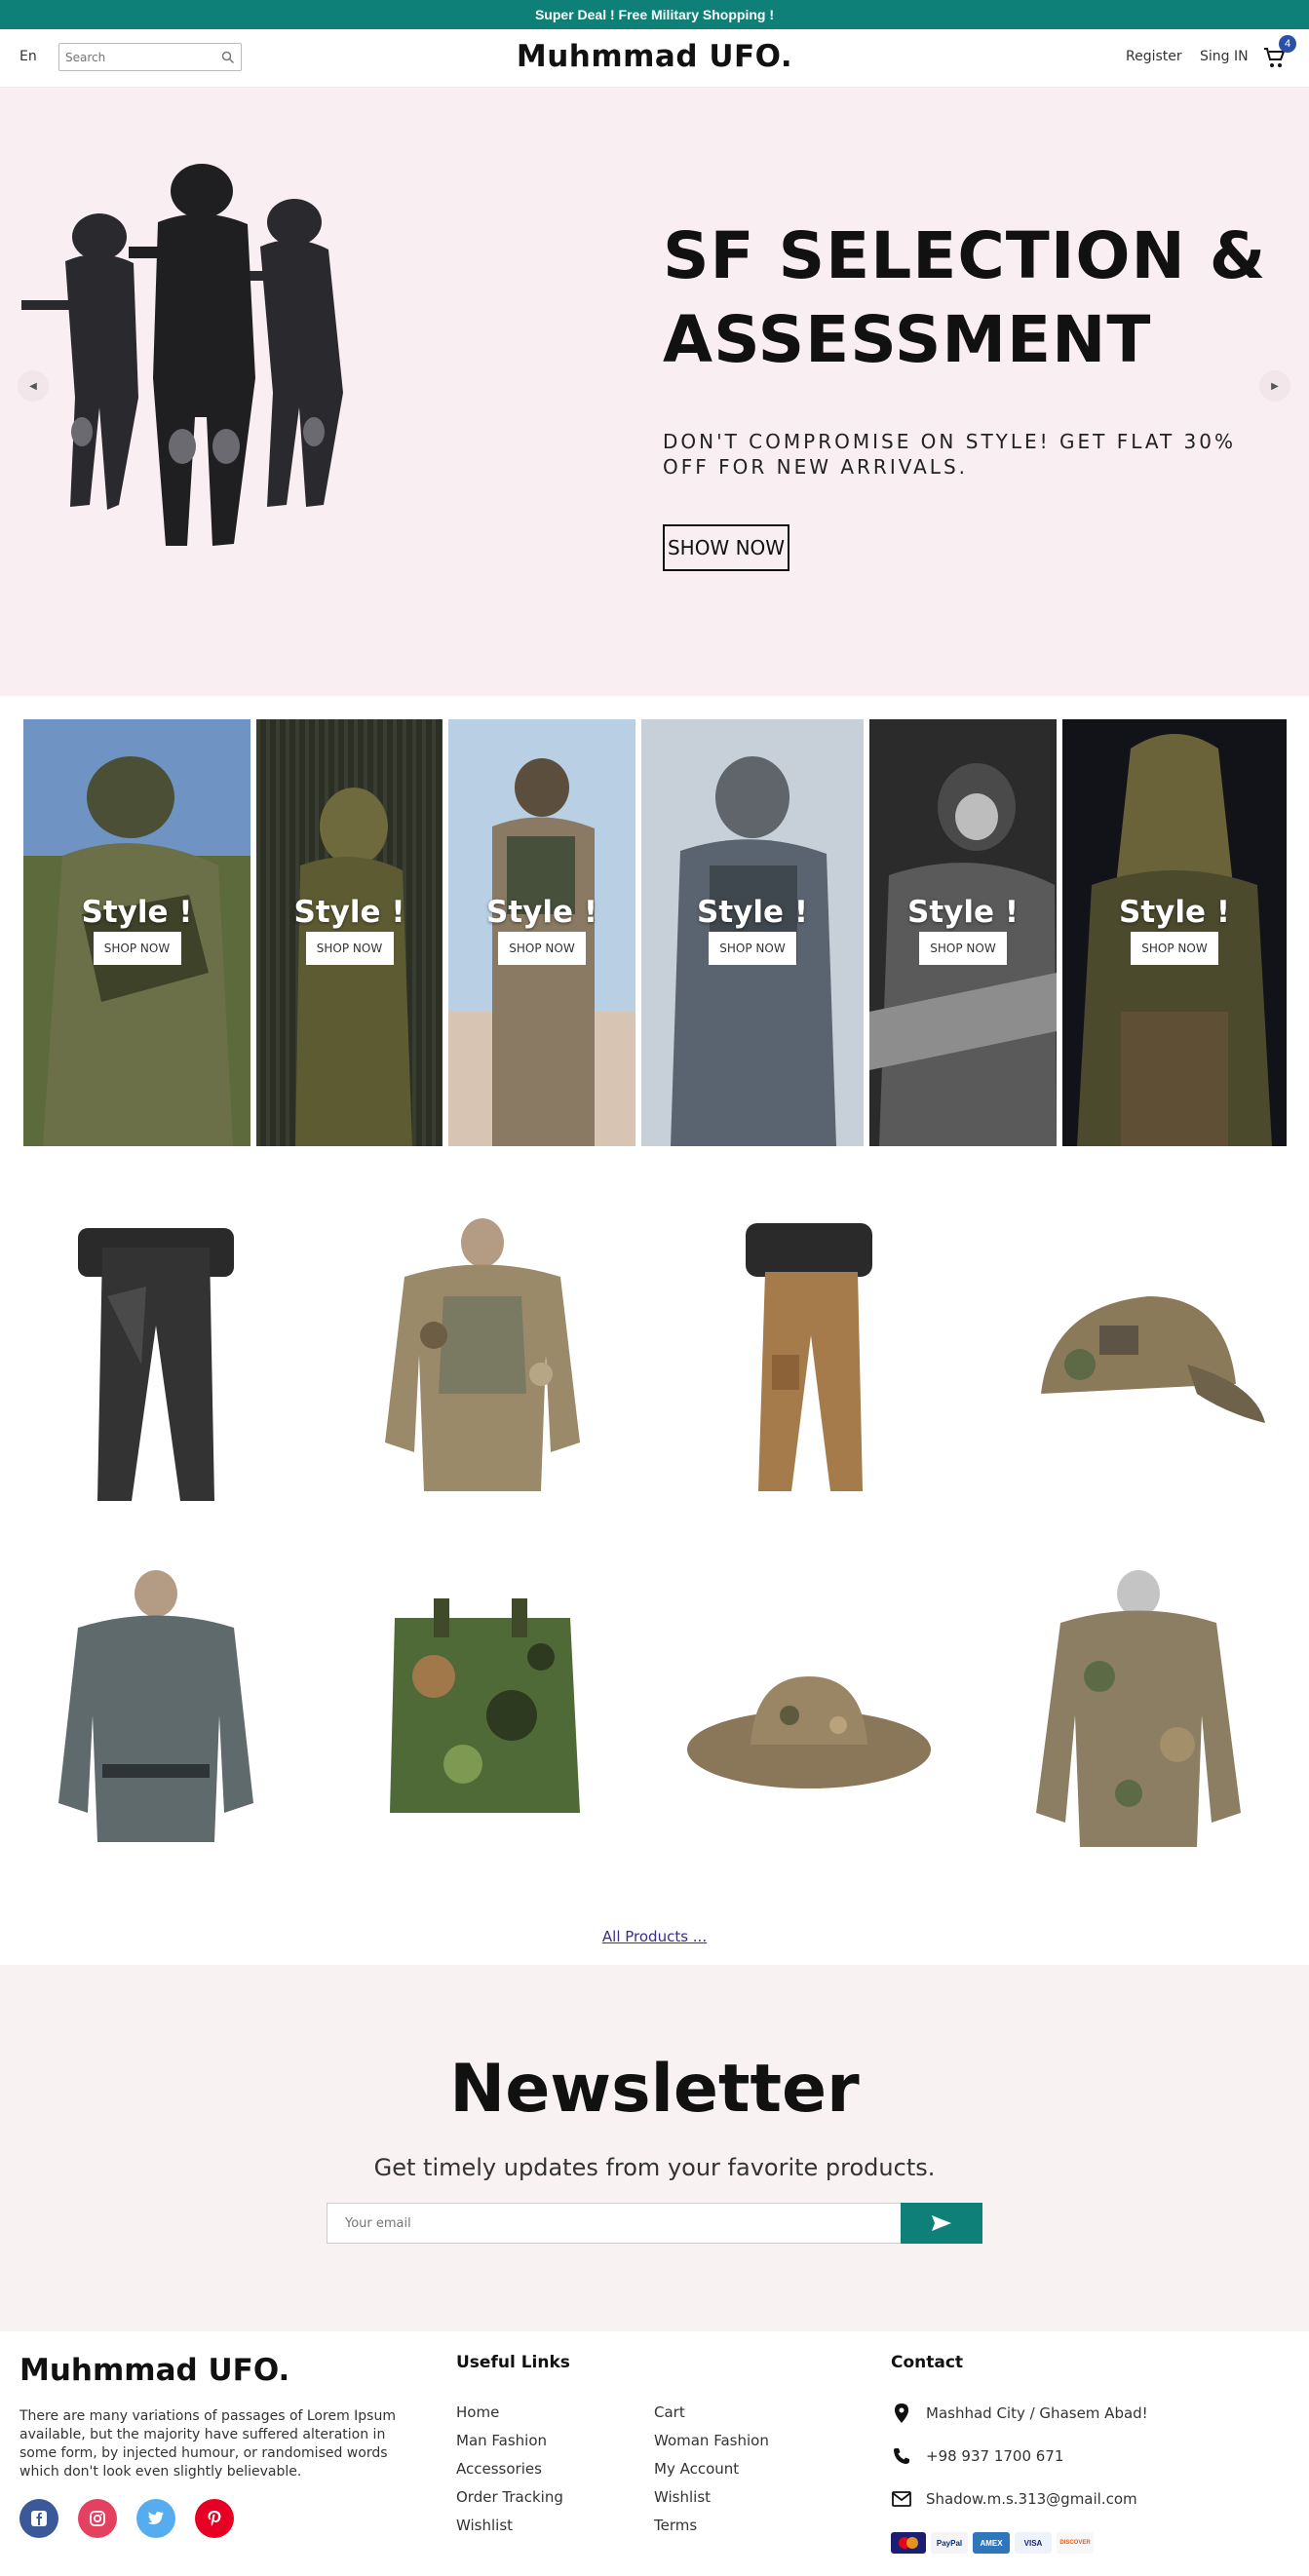 This screenshot has width=1309, height=2576. What do you see at coordinates (614, 2223) in the screenshot?
I see `newsletter-email-input` at bounding box center [614, 2223].